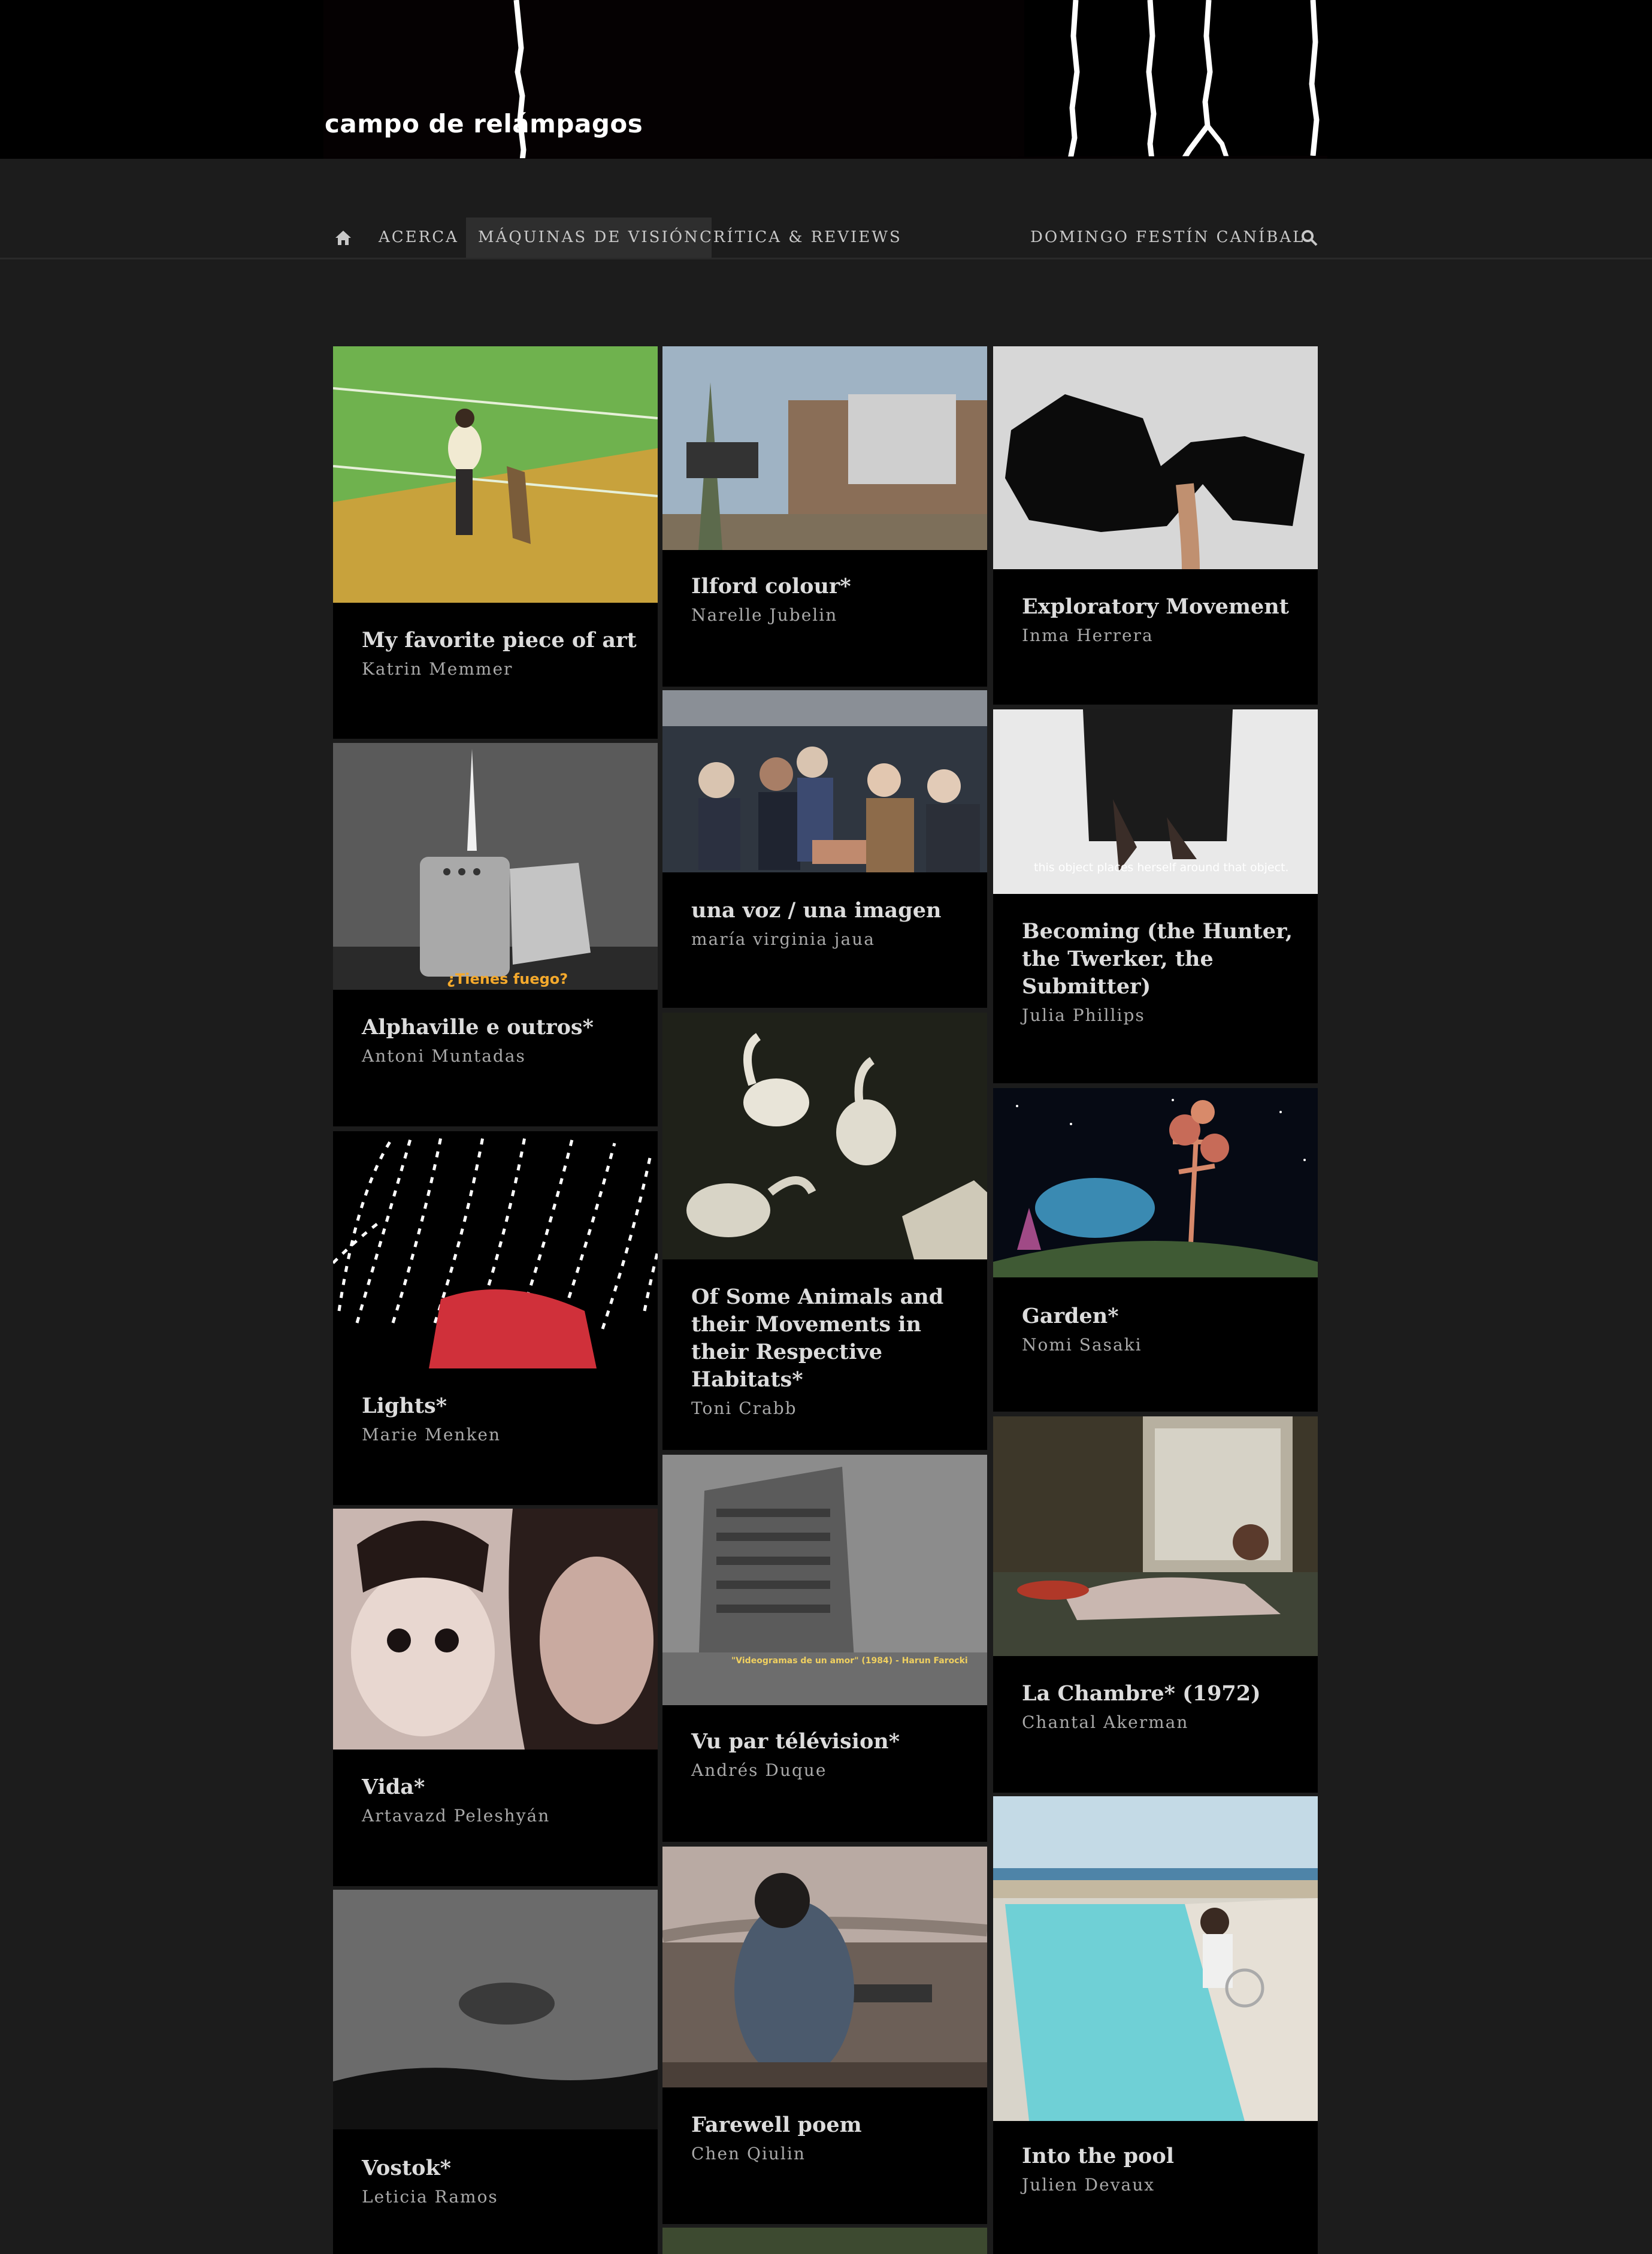 The width and height of the screenshot is (1652, 2254). Describe the element at coordinates (501, 640) in the screenshot. I see `card-title: My favorite piece of art` at that location.